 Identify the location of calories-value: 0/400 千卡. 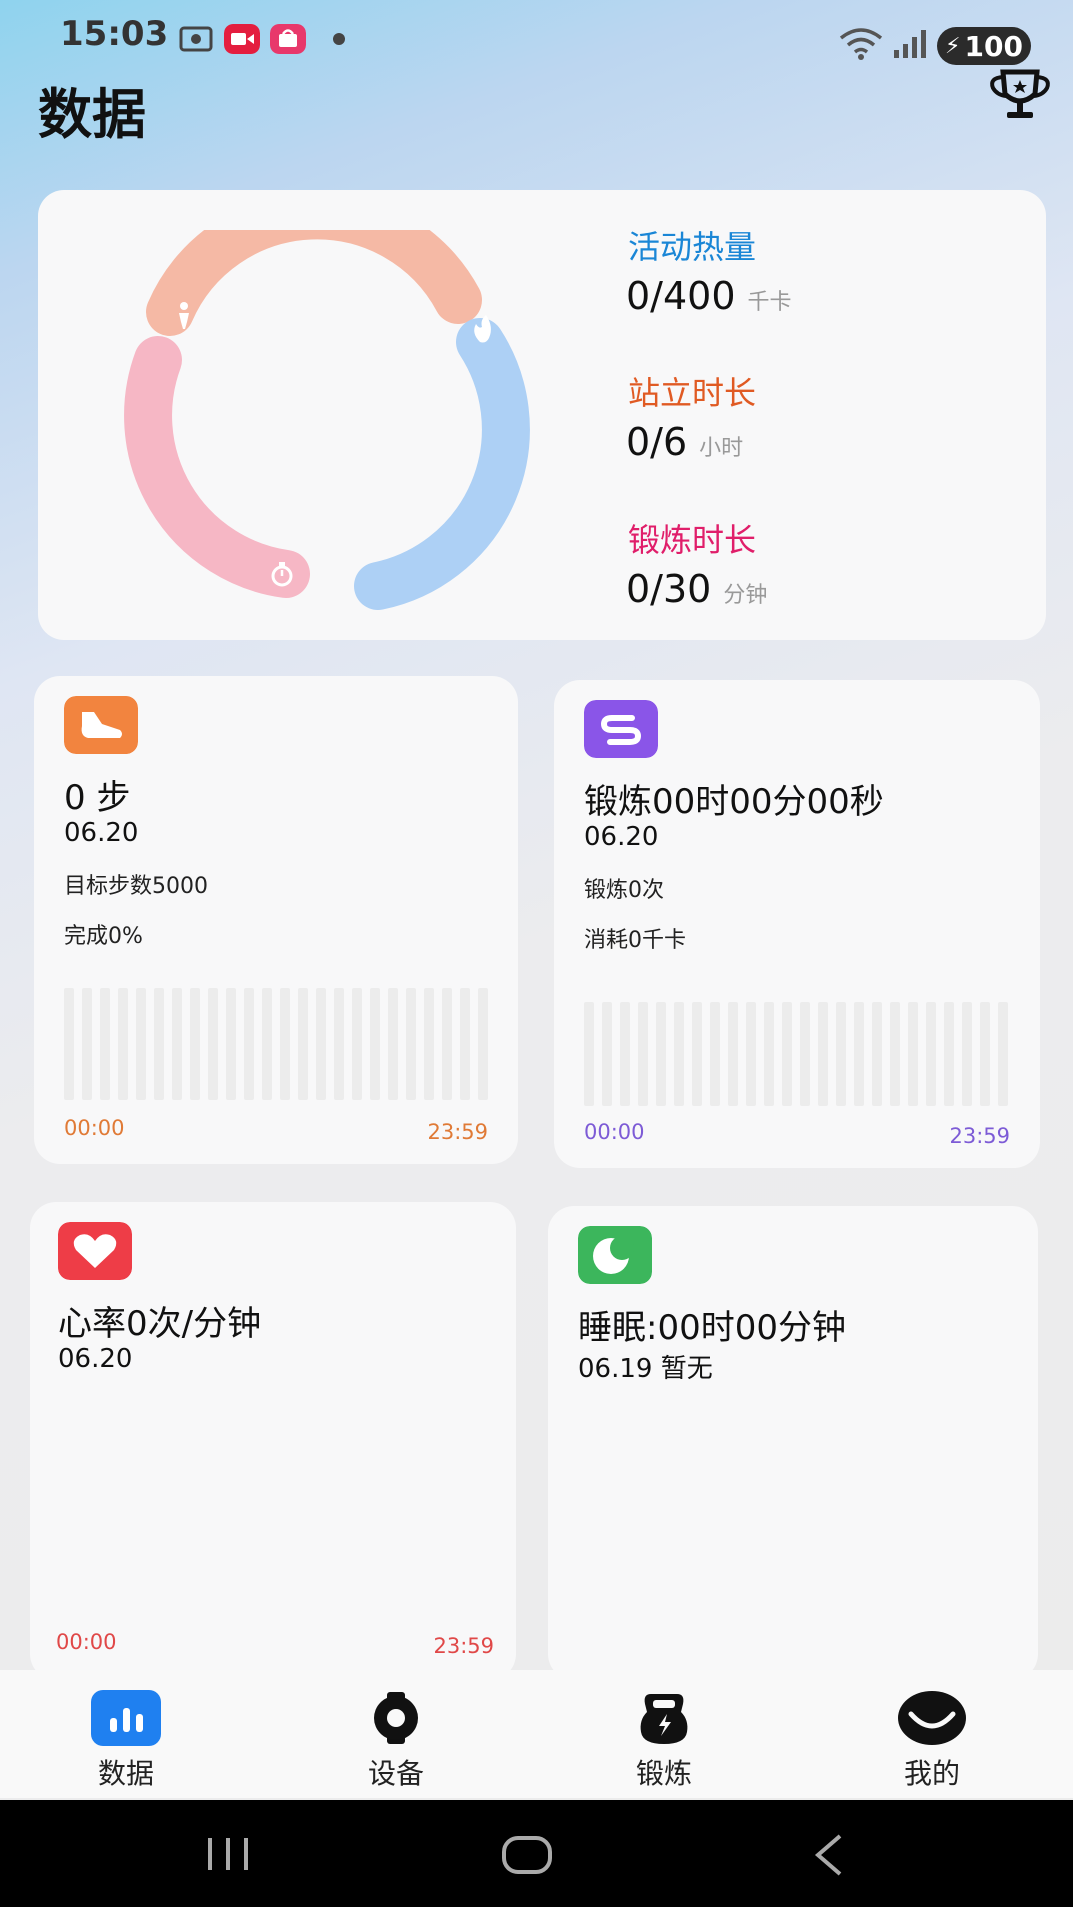
(709, 296).